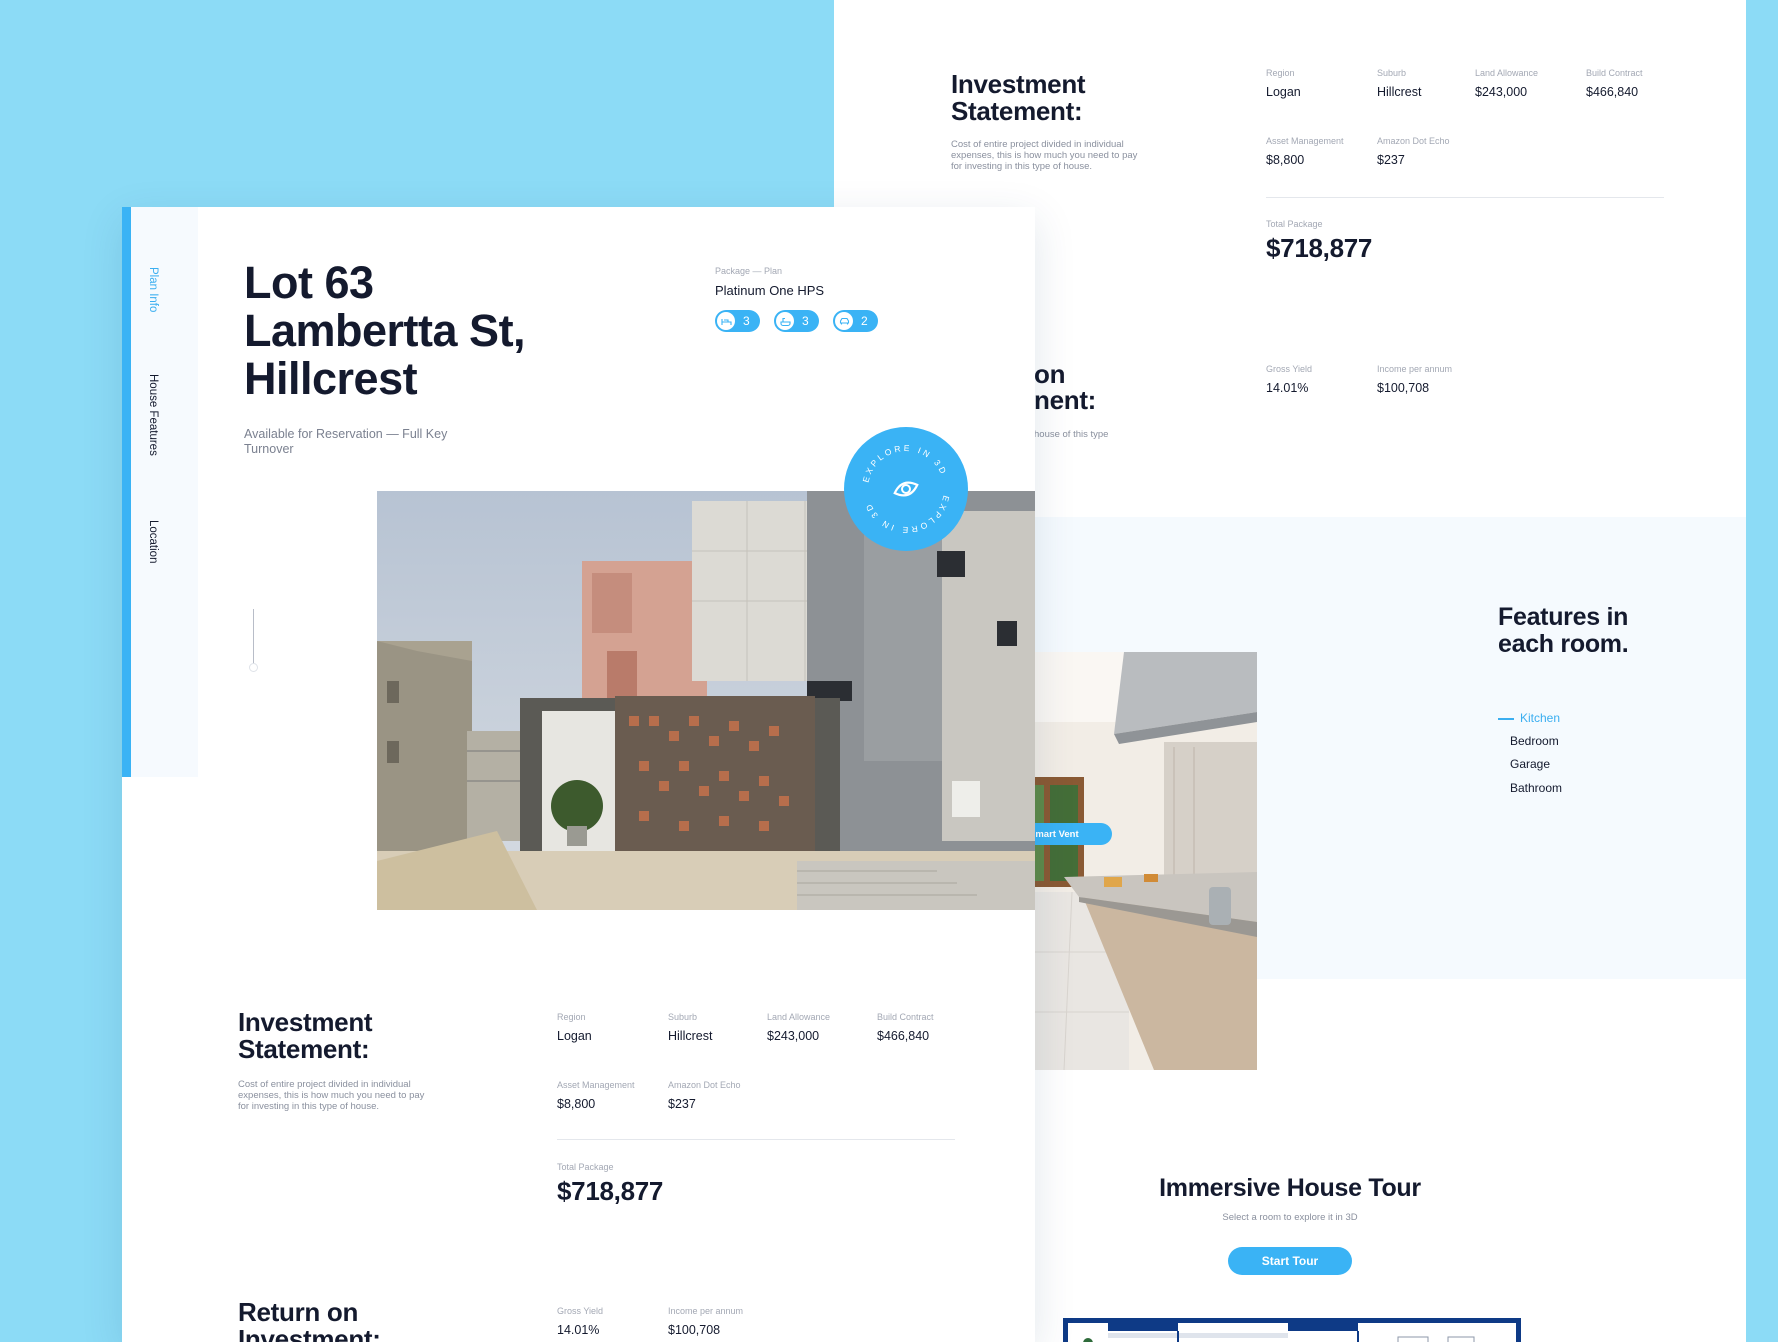 The height and width of the screenshot is (1342, 1778). Describe the element at coordinates (1283, 83) in the screenshot. I see `back-region: Region Logan` at that location.